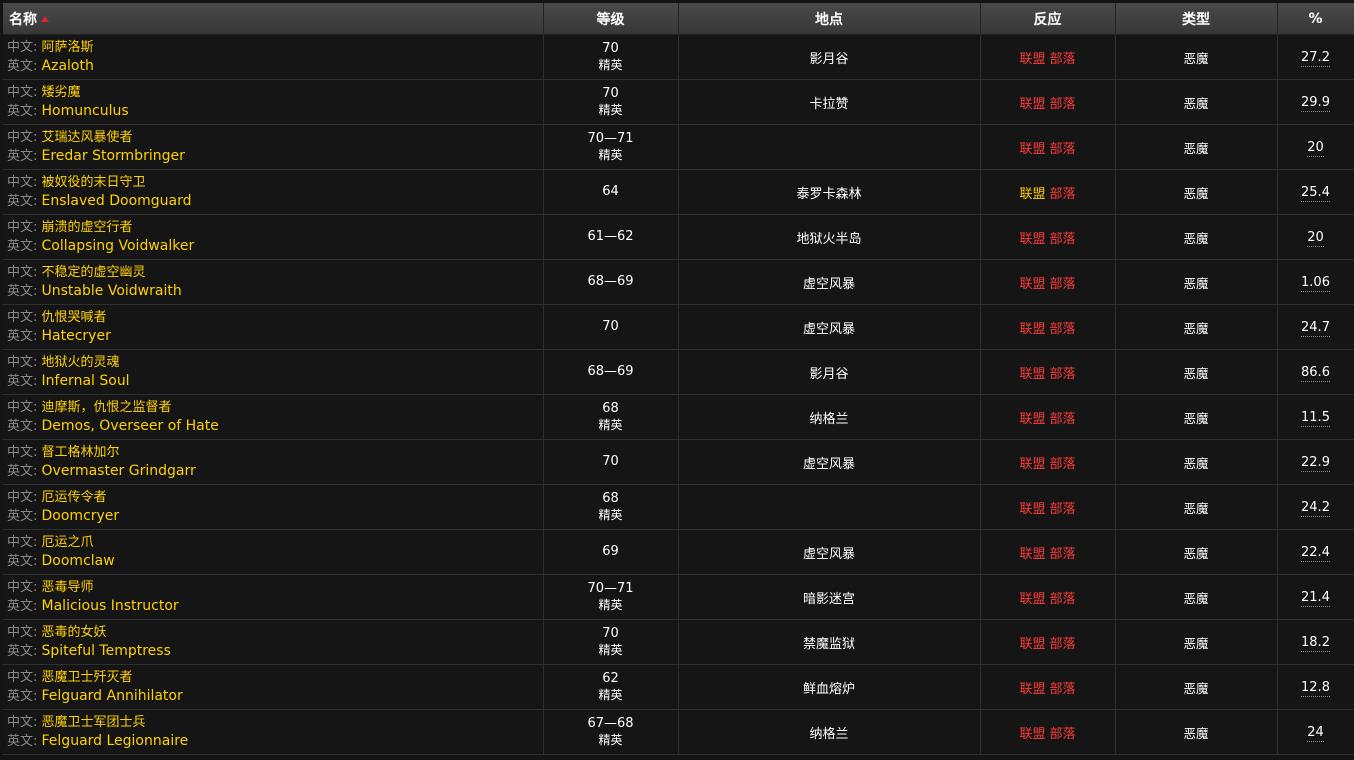 The height and width of the screenshot is (760, 1354). Describe the element at coordinates (678, 57) in the screenshot. I see `table-row: 中文: 阿萨洛斯 英文: Azaloth 70 精英 影月谷 联盟 部落 恶魔 27.2` at that location.